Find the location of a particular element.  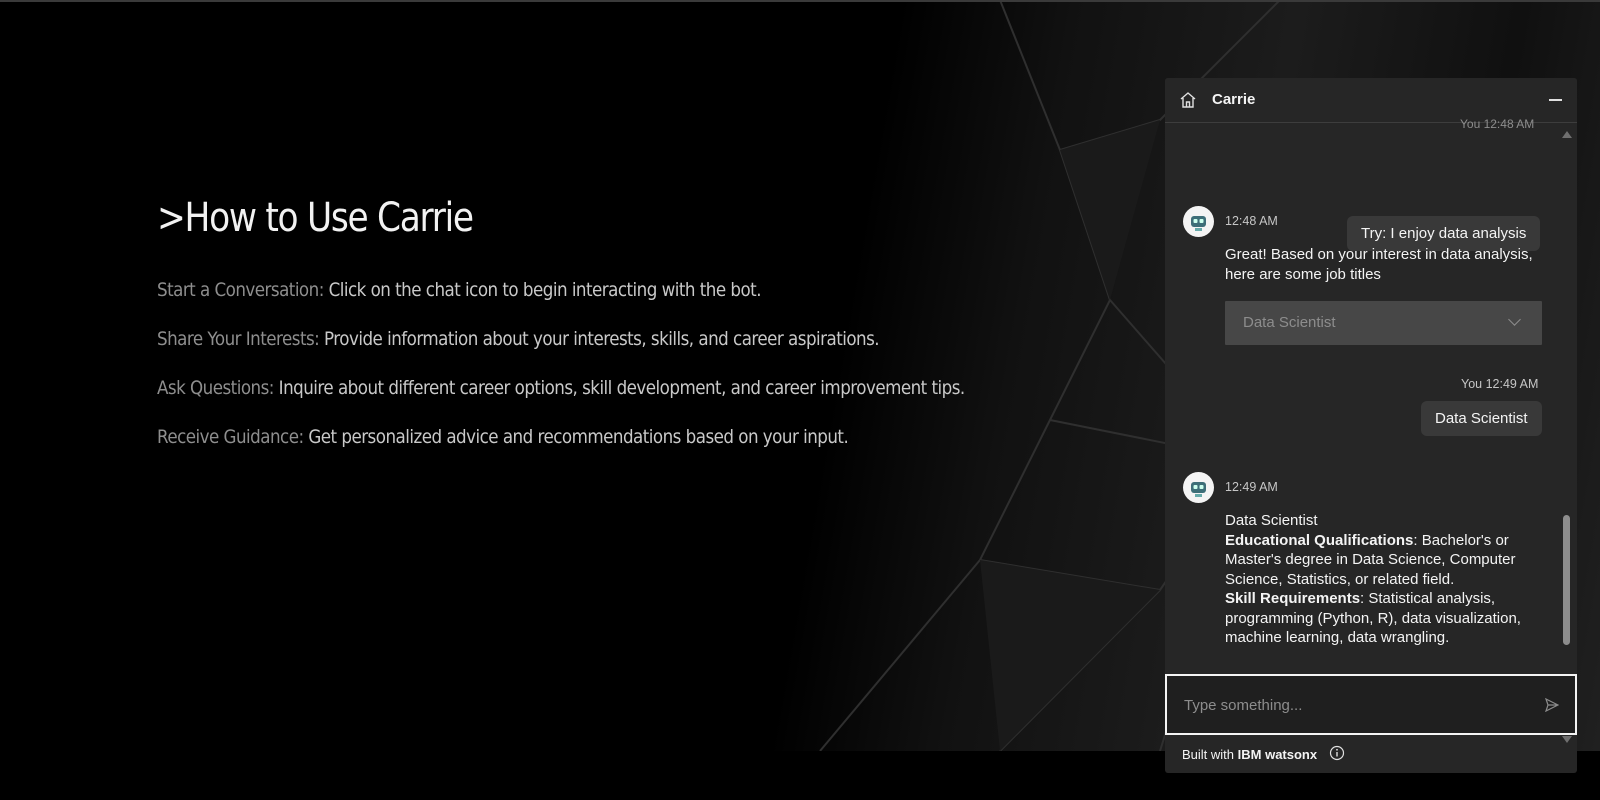

bot-timestamp: 12:49 AM is located at coordinates (1251, 487).